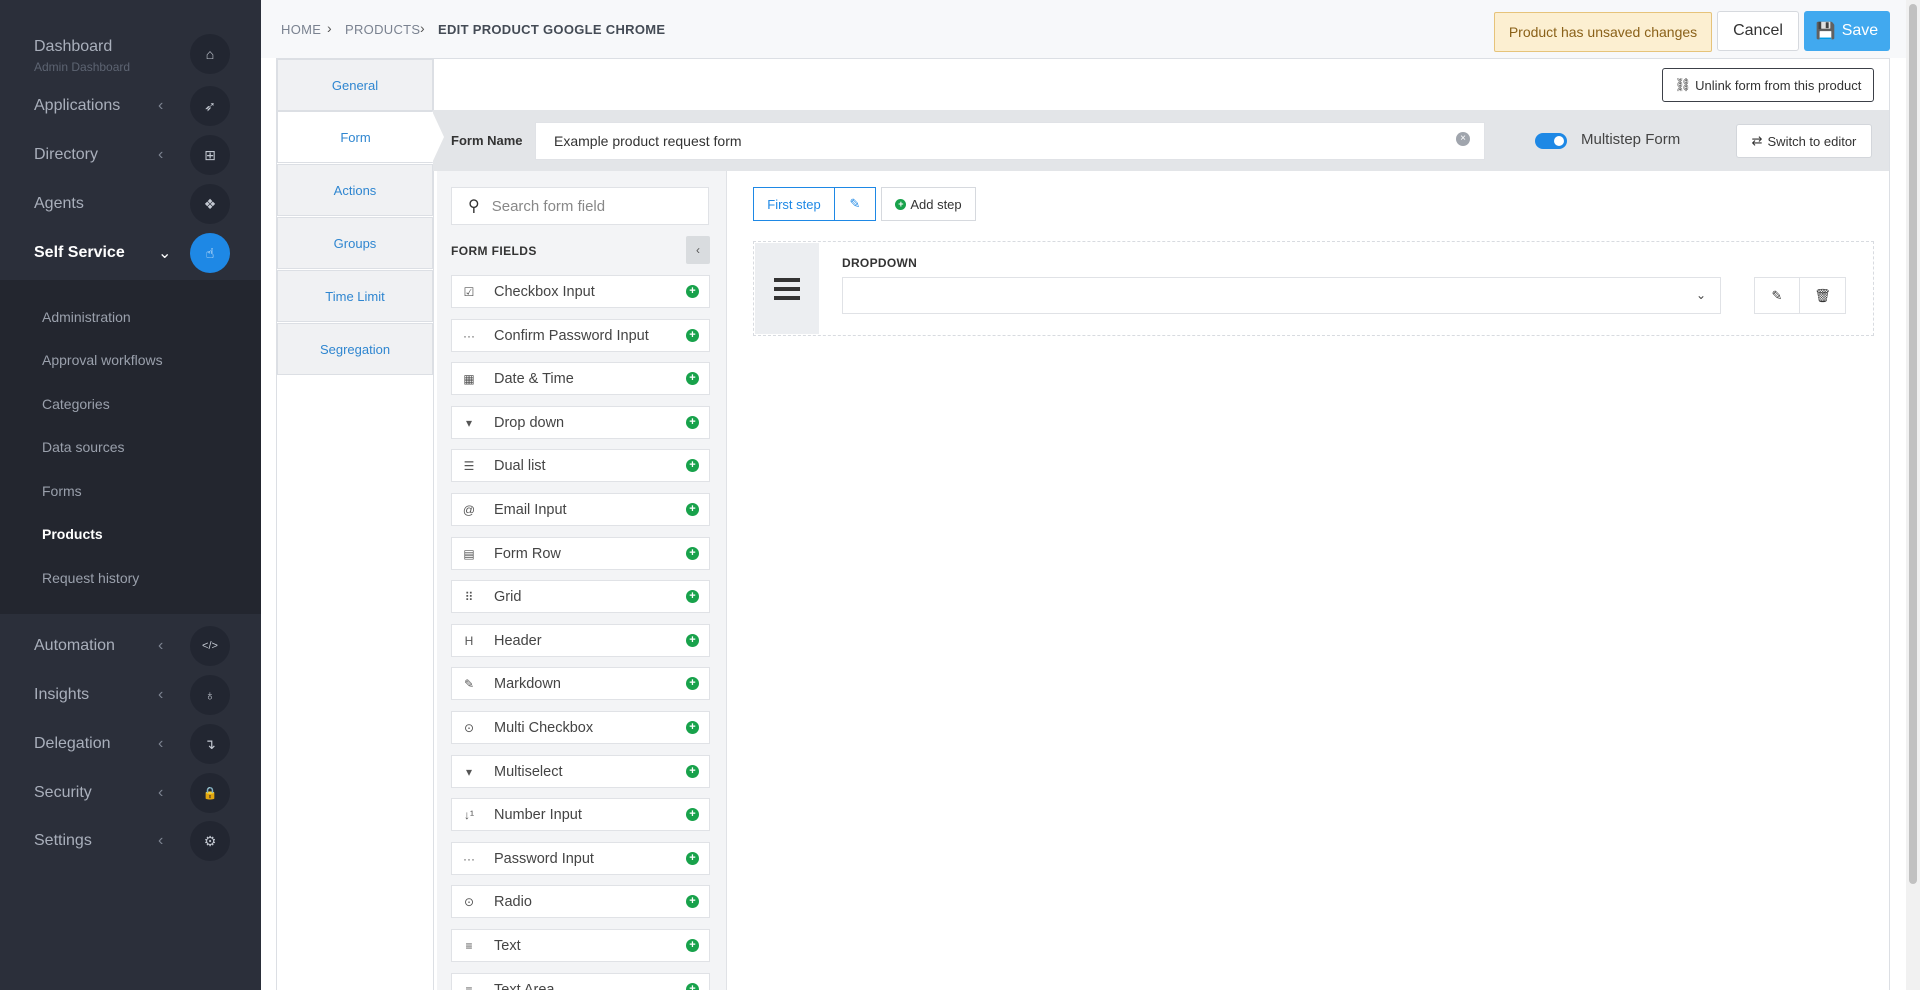 The width and height of the screenshot is (1920, 990). Describe the element at coordinates (552, 29) in the screenshot. I see `breadcrumb-current: EDIT PRODUCT GOOGLE CHROME` at that location.